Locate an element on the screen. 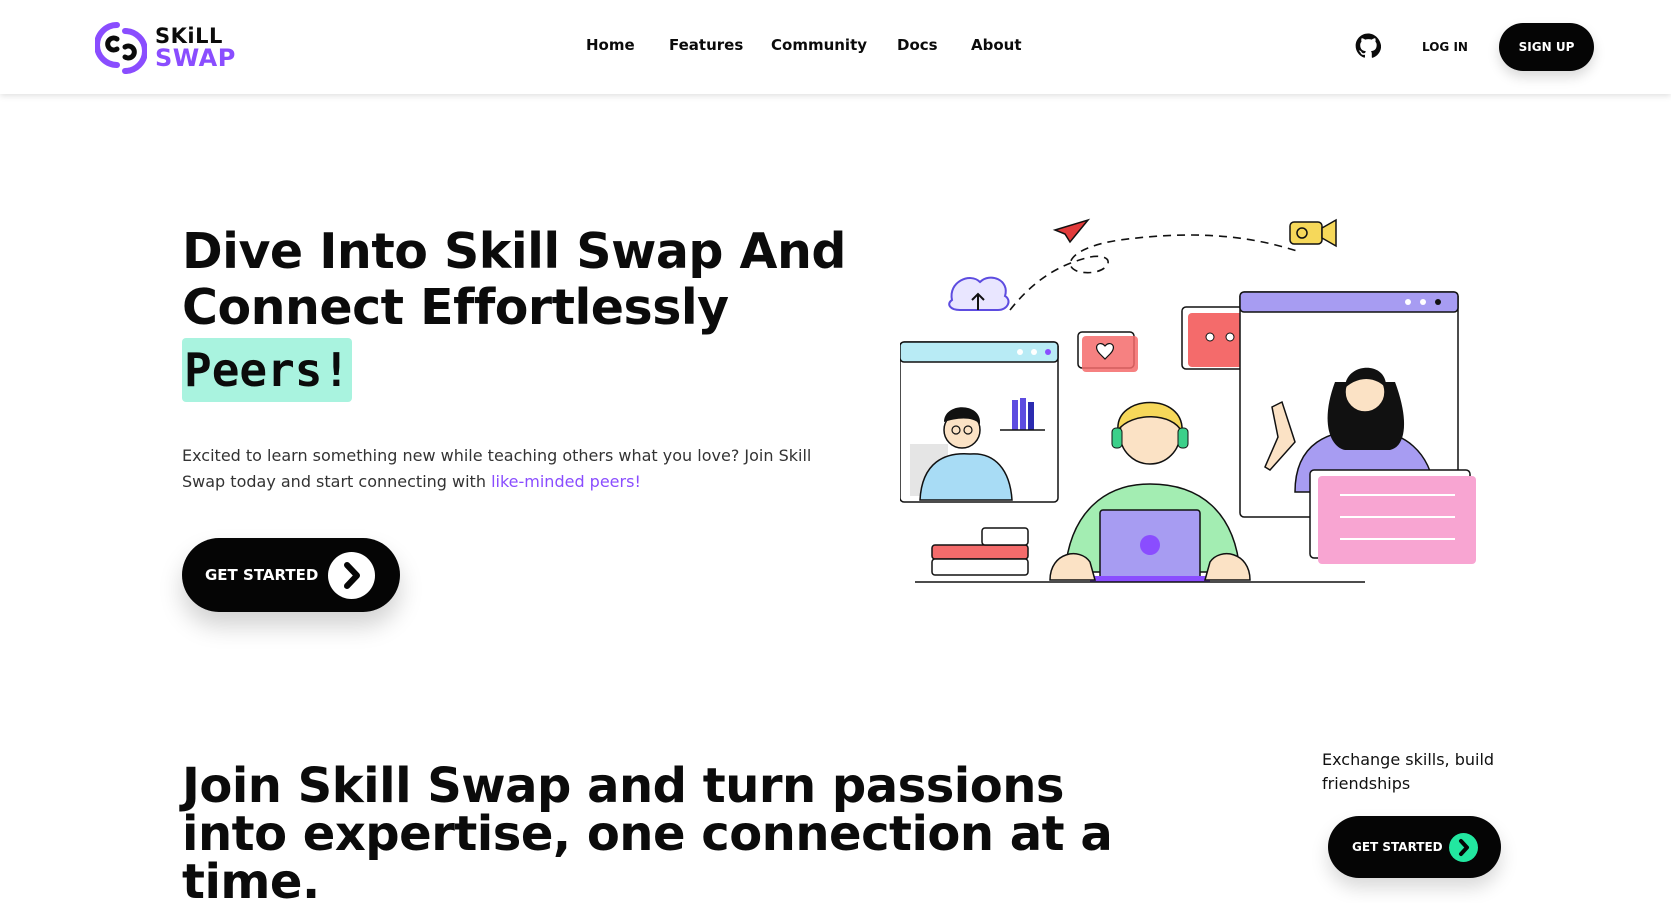  logo: SKiLL SWAP is located at coordinates (170, 47).